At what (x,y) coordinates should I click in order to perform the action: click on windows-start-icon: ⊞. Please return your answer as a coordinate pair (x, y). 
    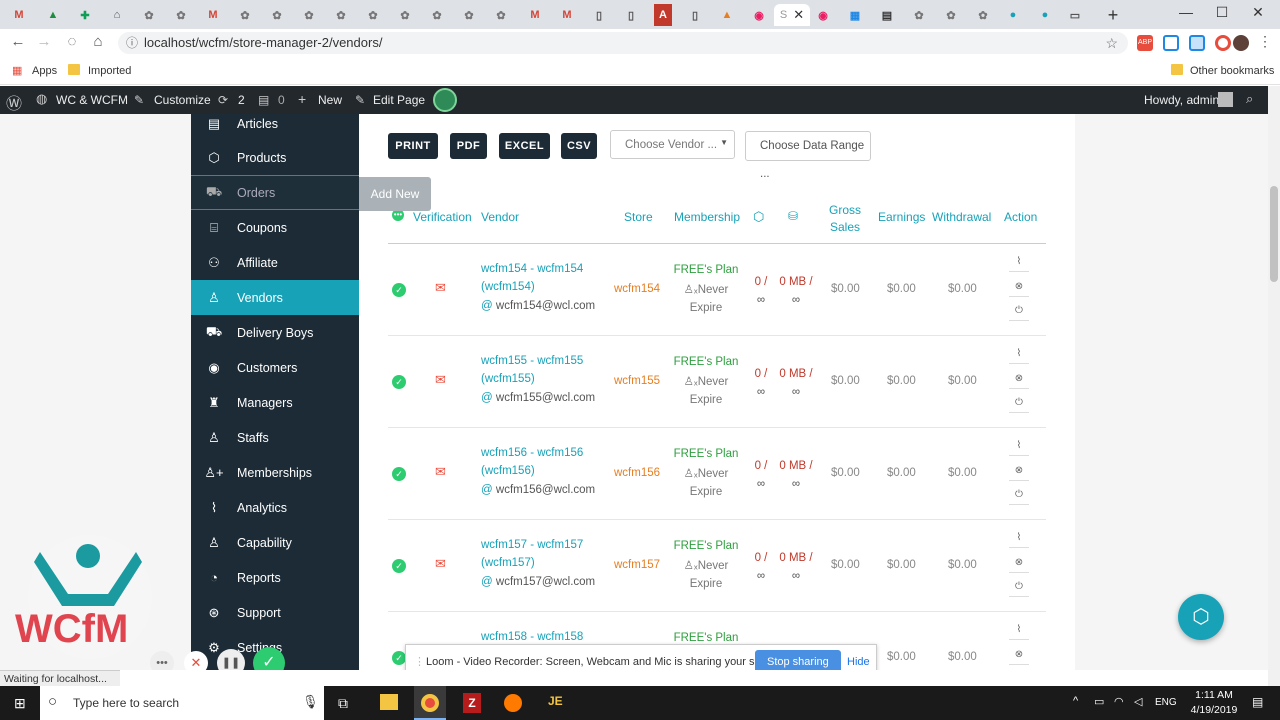
    Looking at the image, I should click on (22, 703).